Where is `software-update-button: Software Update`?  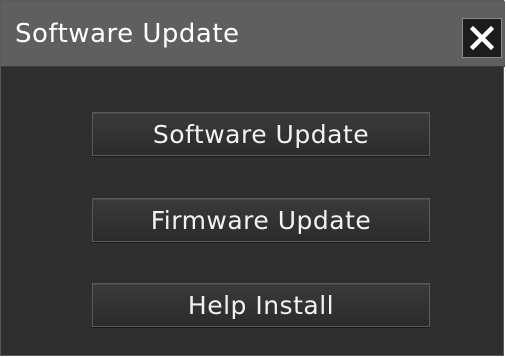
software-update-button: Software Update is located at coordinates (261, 134).